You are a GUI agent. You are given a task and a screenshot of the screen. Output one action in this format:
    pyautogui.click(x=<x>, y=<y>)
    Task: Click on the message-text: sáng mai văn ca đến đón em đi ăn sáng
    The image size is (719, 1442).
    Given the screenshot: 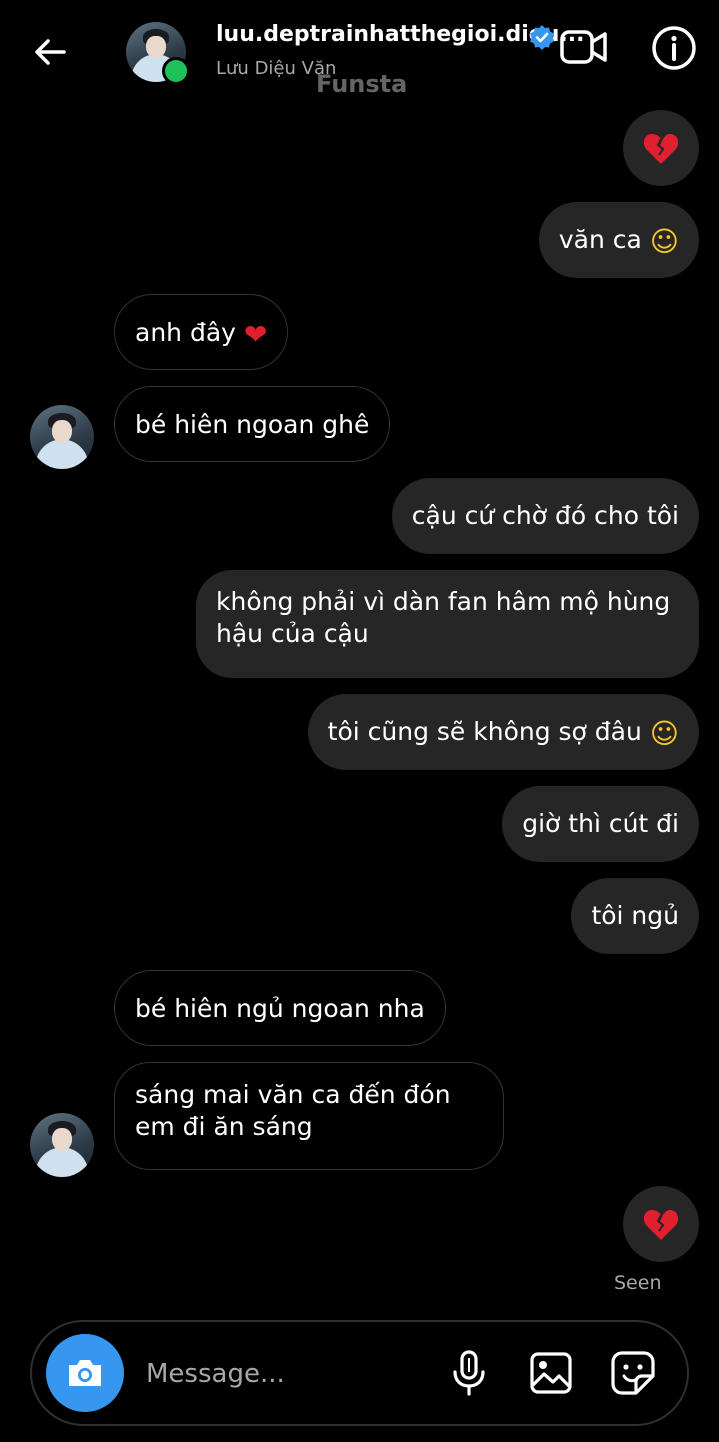 What is the action you would take?
    pyautogui.click(x=293, y=1110)
    